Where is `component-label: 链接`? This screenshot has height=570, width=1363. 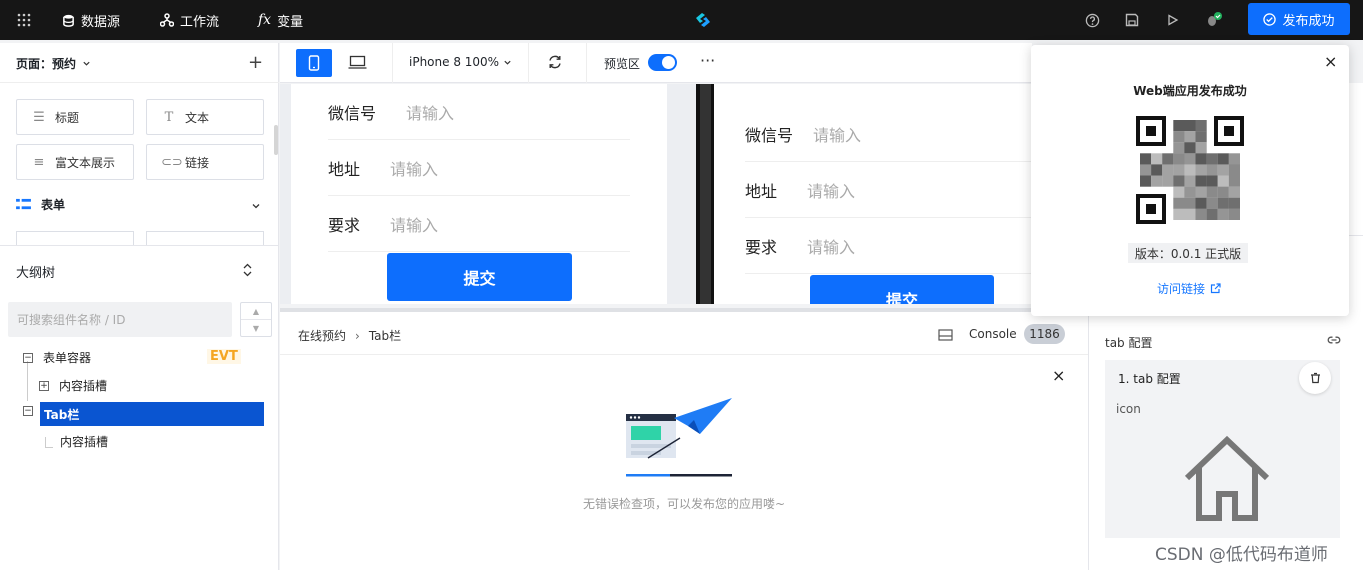
component-label: 链接 is located at coordinates (197, 162).